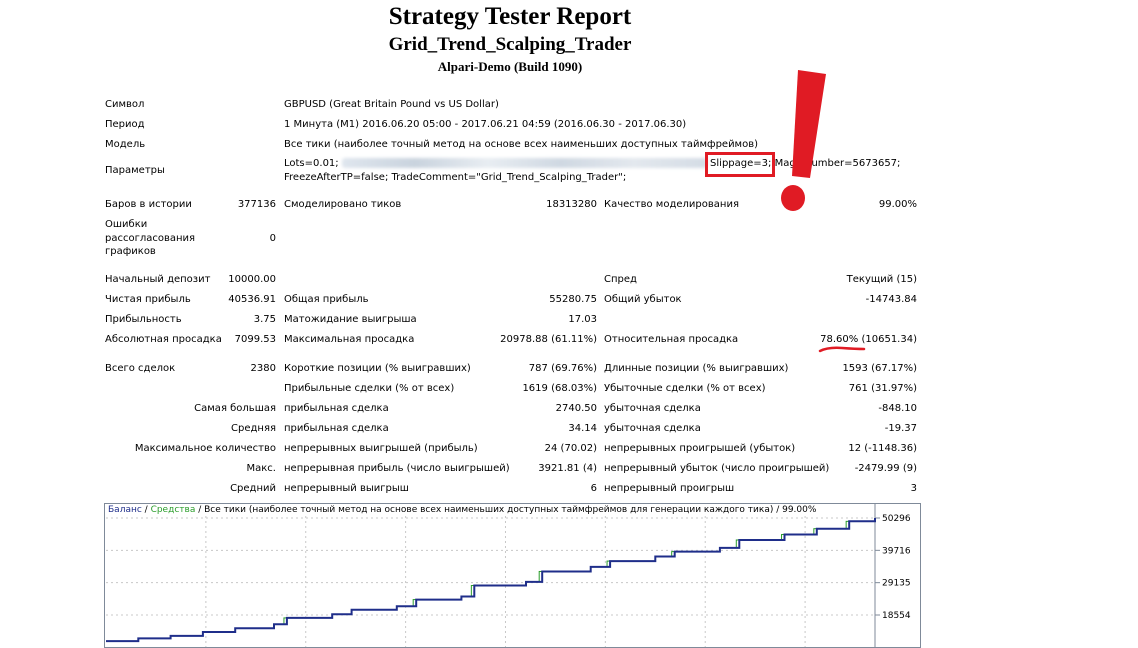 The height and width of the screenshot is (648, 1138). What do you see at coordinates (696, 368) in the screenshot?
I see `long-positions-label: Длинные позиции (% выигравших)` at bounding box center [696, 368].